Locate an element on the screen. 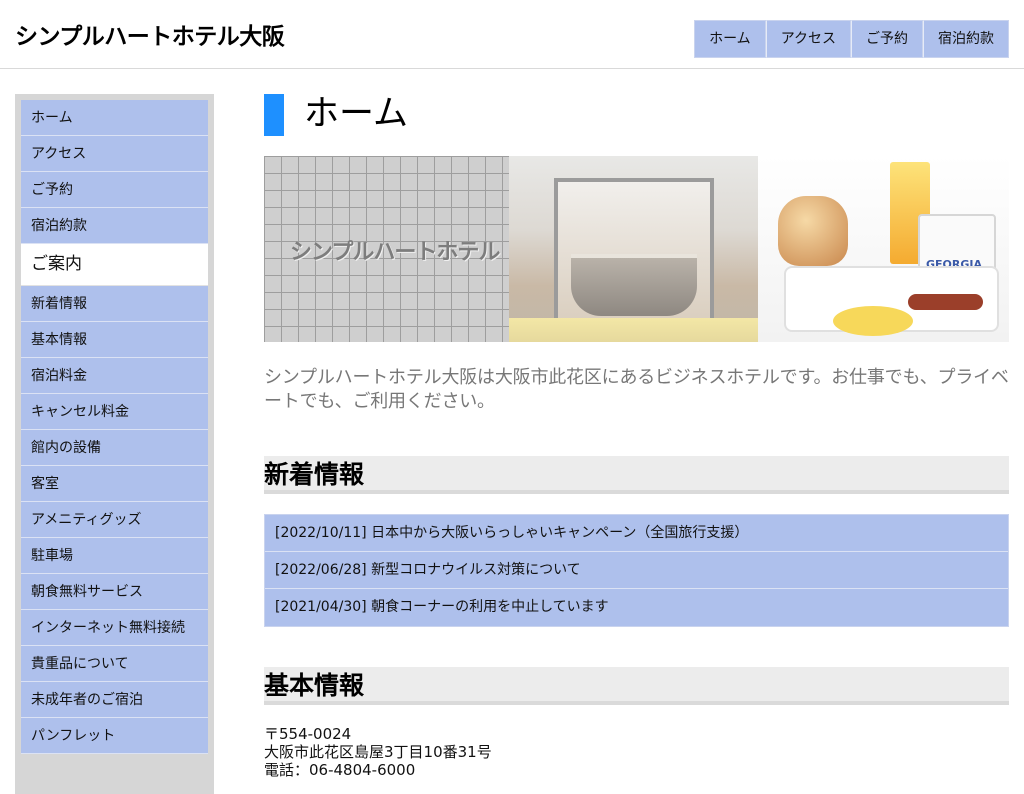 Image resolution: width=1024 pixels, height=794 pixels. hero-panel-entrance: シンプルハートホテル is located at coordinates (386, 249).